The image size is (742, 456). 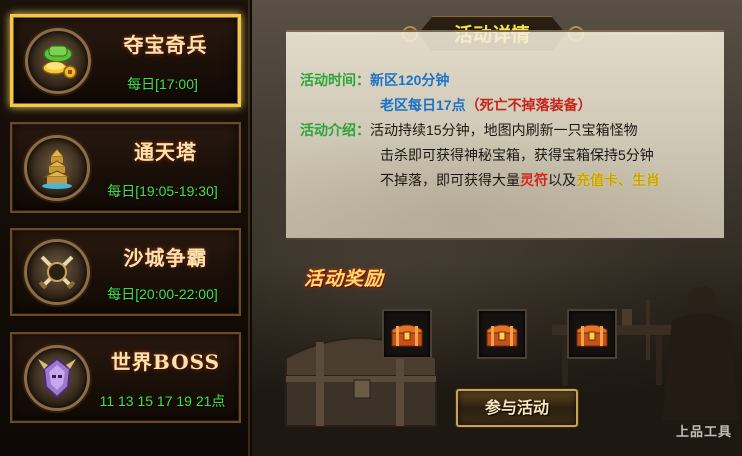 What do you see at coordinates (335, 130) in the screenshot?
I see `activity-intro-label: 活动介绍：` at bounding box center [335, 130].